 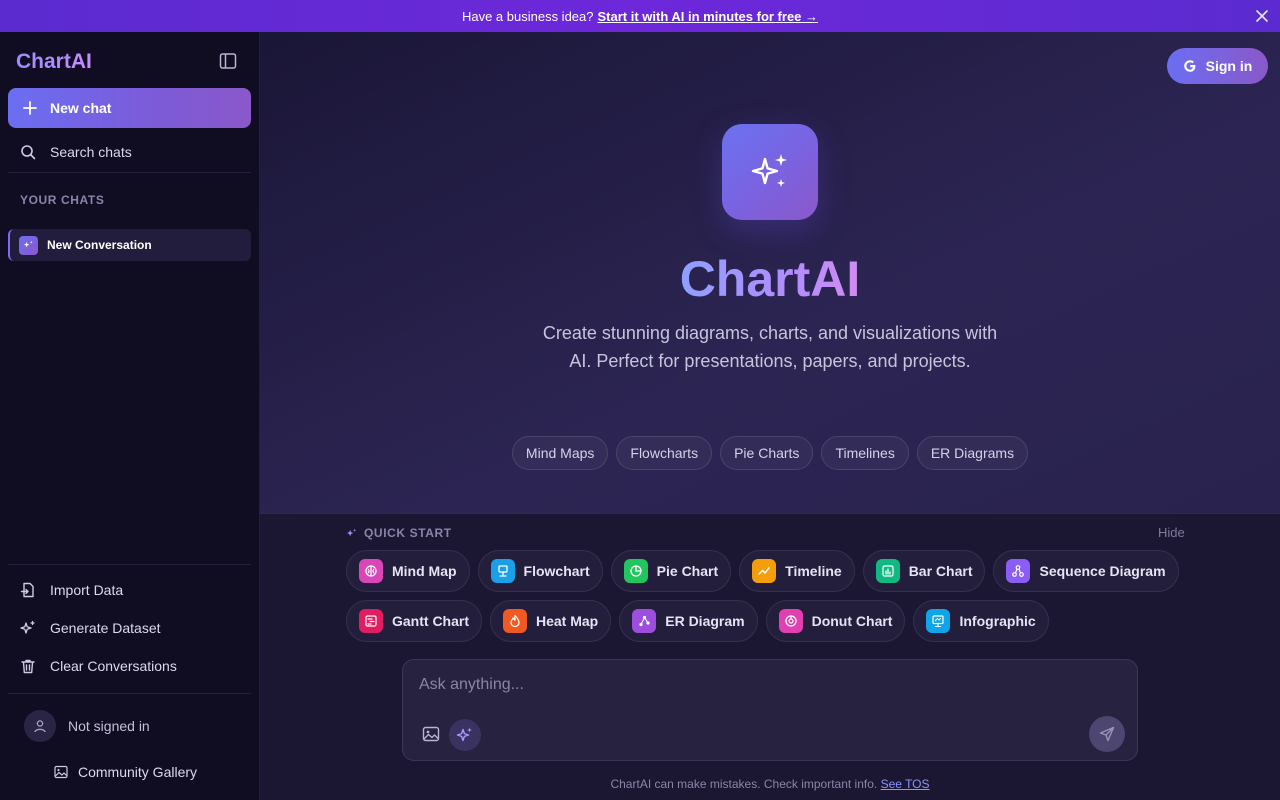 What do you see at coordinates (635, 571) in the screenshot?
I see `pie-chart-icon` at bounding box center [635, 571].